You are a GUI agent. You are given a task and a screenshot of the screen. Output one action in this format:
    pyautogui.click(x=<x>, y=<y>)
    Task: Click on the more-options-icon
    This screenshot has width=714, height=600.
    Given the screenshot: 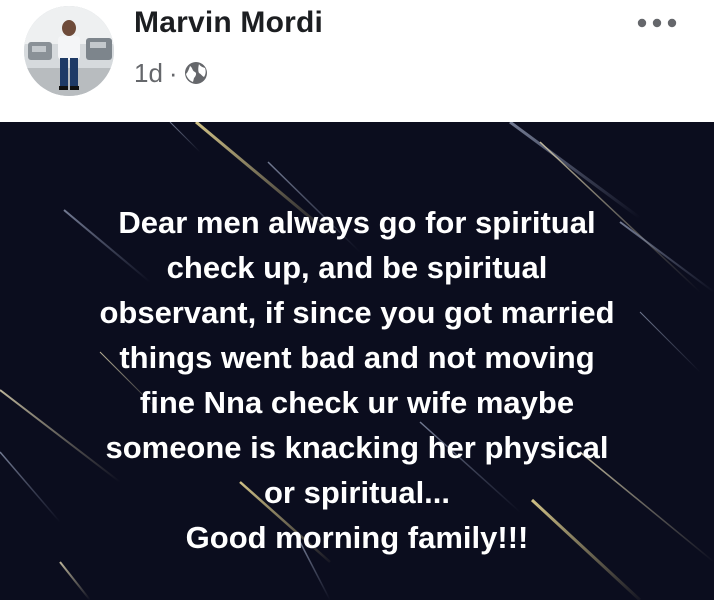 What is the action you would take?
    pyautogui.click(x=657, y=23)
    